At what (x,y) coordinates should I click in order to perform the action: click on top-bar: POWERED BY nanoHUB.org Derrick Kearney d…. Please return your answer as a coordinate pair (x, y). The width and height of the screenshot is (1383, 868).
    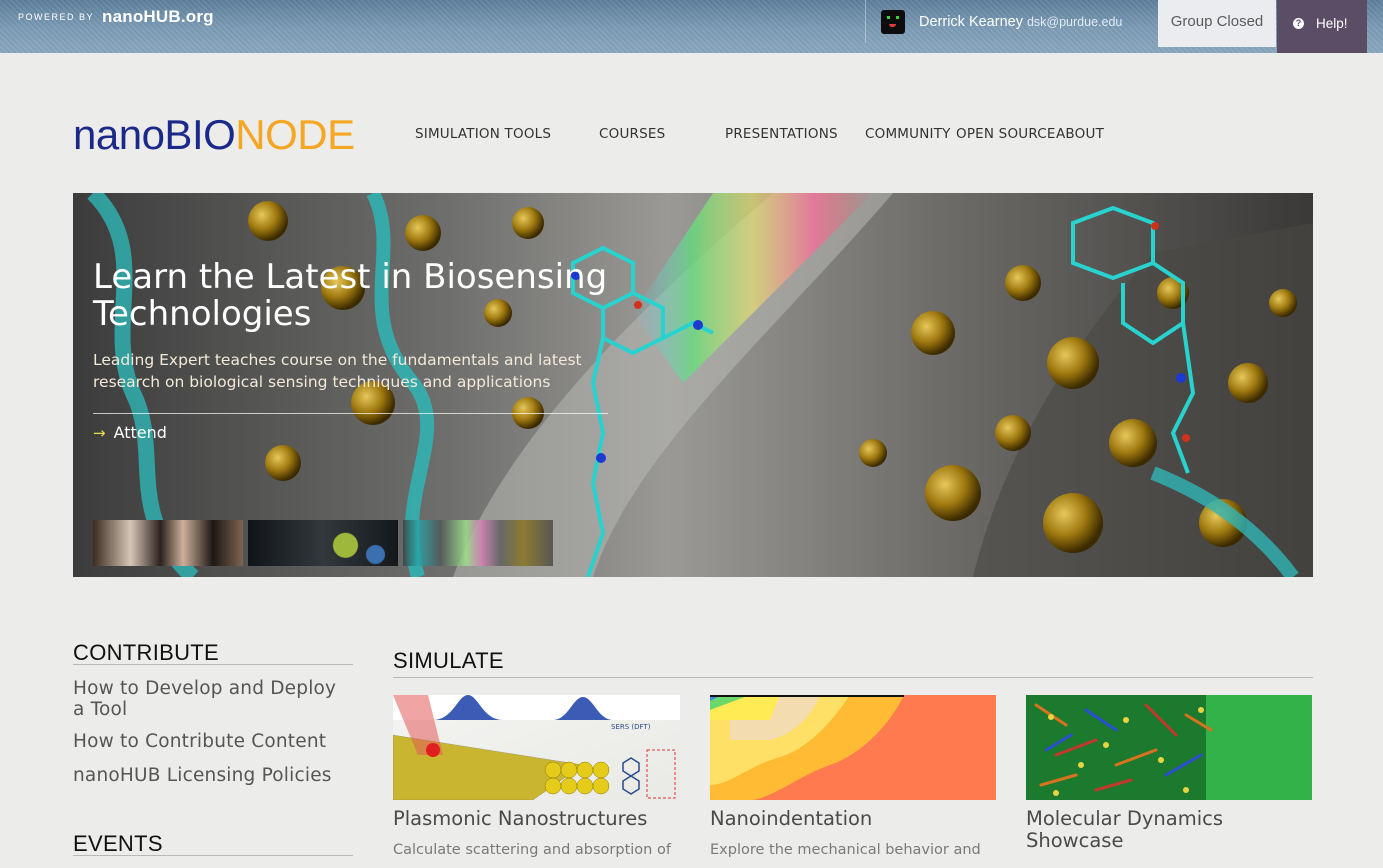
    Looking at the image, I should click on (691, 26).